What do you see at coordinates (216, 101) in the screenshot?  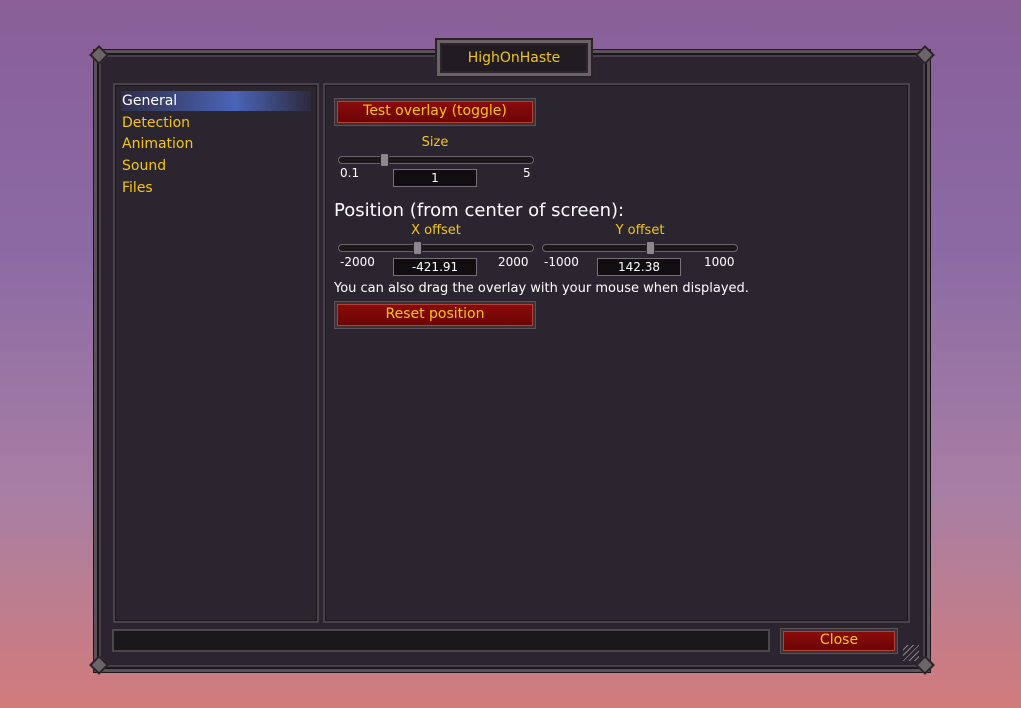 I see `sidebar-item-general: General` at bounding box center [216, 101].